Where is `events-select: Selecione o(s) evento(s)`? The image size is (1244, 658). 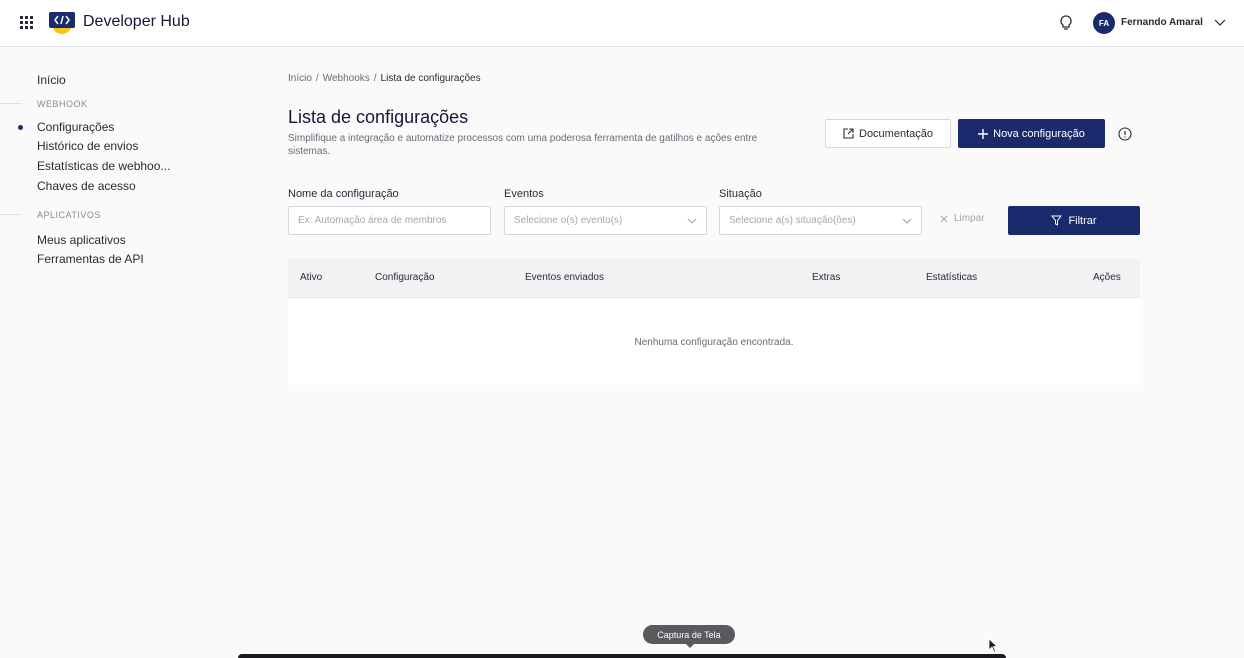 events-select: Selecione o(s) evento(s) is located at coordinates (605, 220).